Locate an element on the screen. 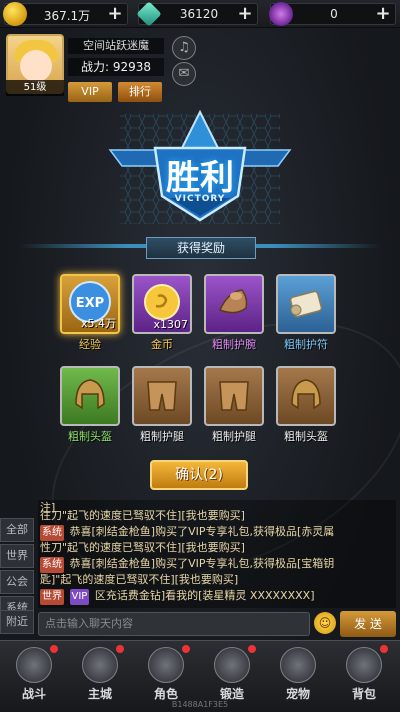  pet-icon is located at coordinates (298, 665).